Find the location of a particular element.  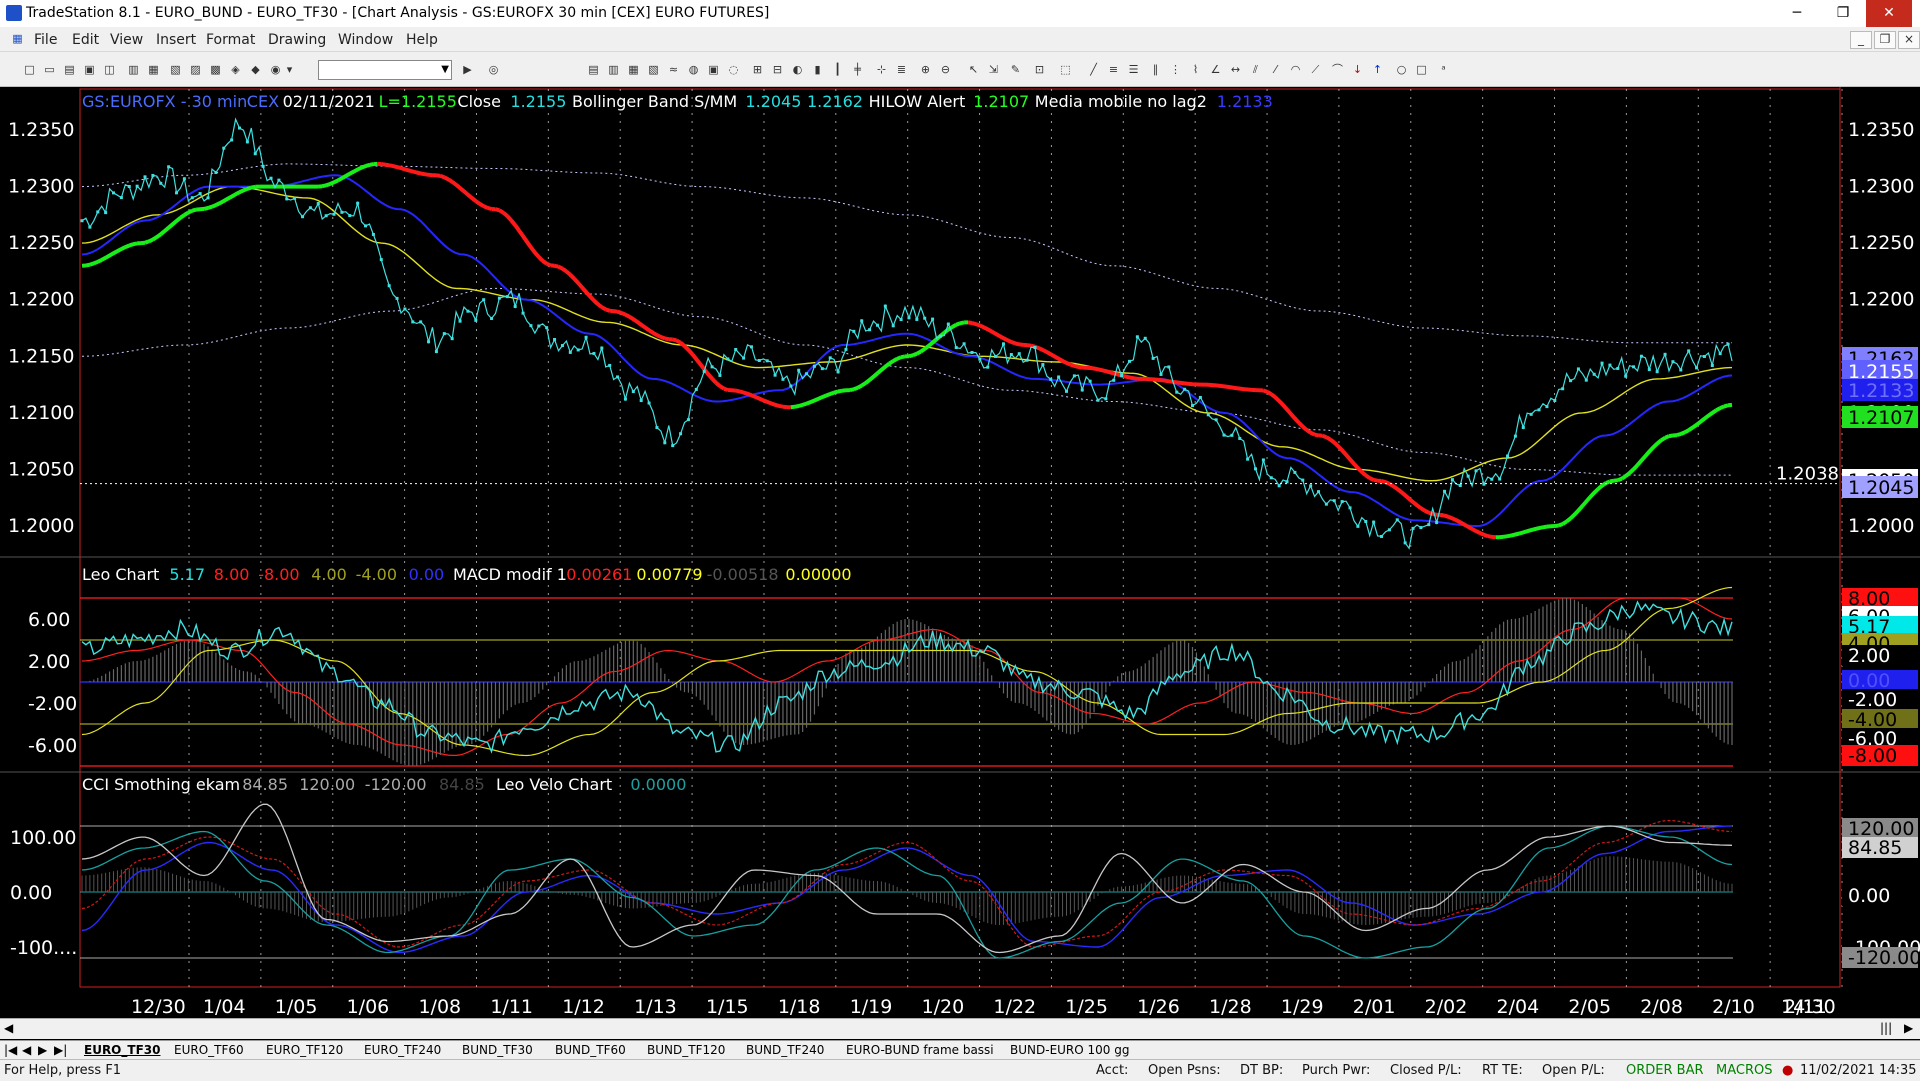

menu-drawing: Drawing is located at coordinates (297, 40).